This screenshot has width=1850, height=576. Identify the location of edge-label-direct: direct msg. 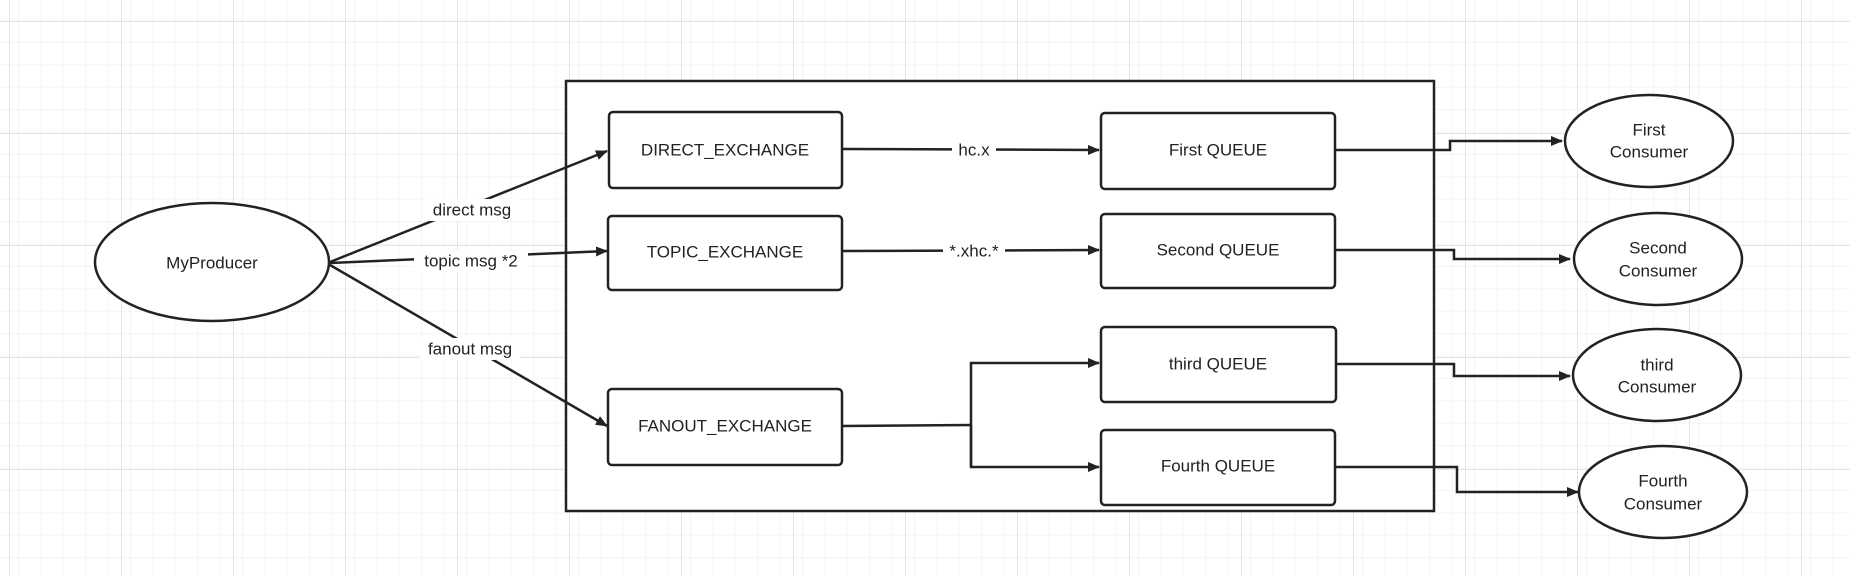
(472, 209).